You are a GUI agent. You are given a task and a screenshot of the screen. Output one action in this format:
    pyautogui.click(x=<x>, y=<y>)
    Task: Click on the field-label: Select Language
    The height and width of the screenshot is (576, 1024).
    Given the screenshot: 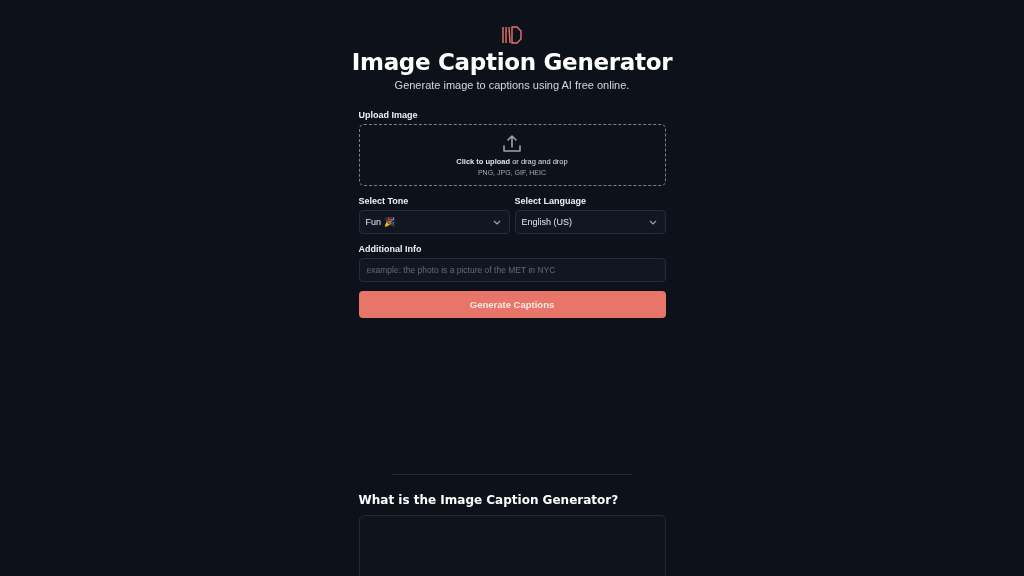 What is the action you would take?
    pyautogui.click(x=551, y=201)
    